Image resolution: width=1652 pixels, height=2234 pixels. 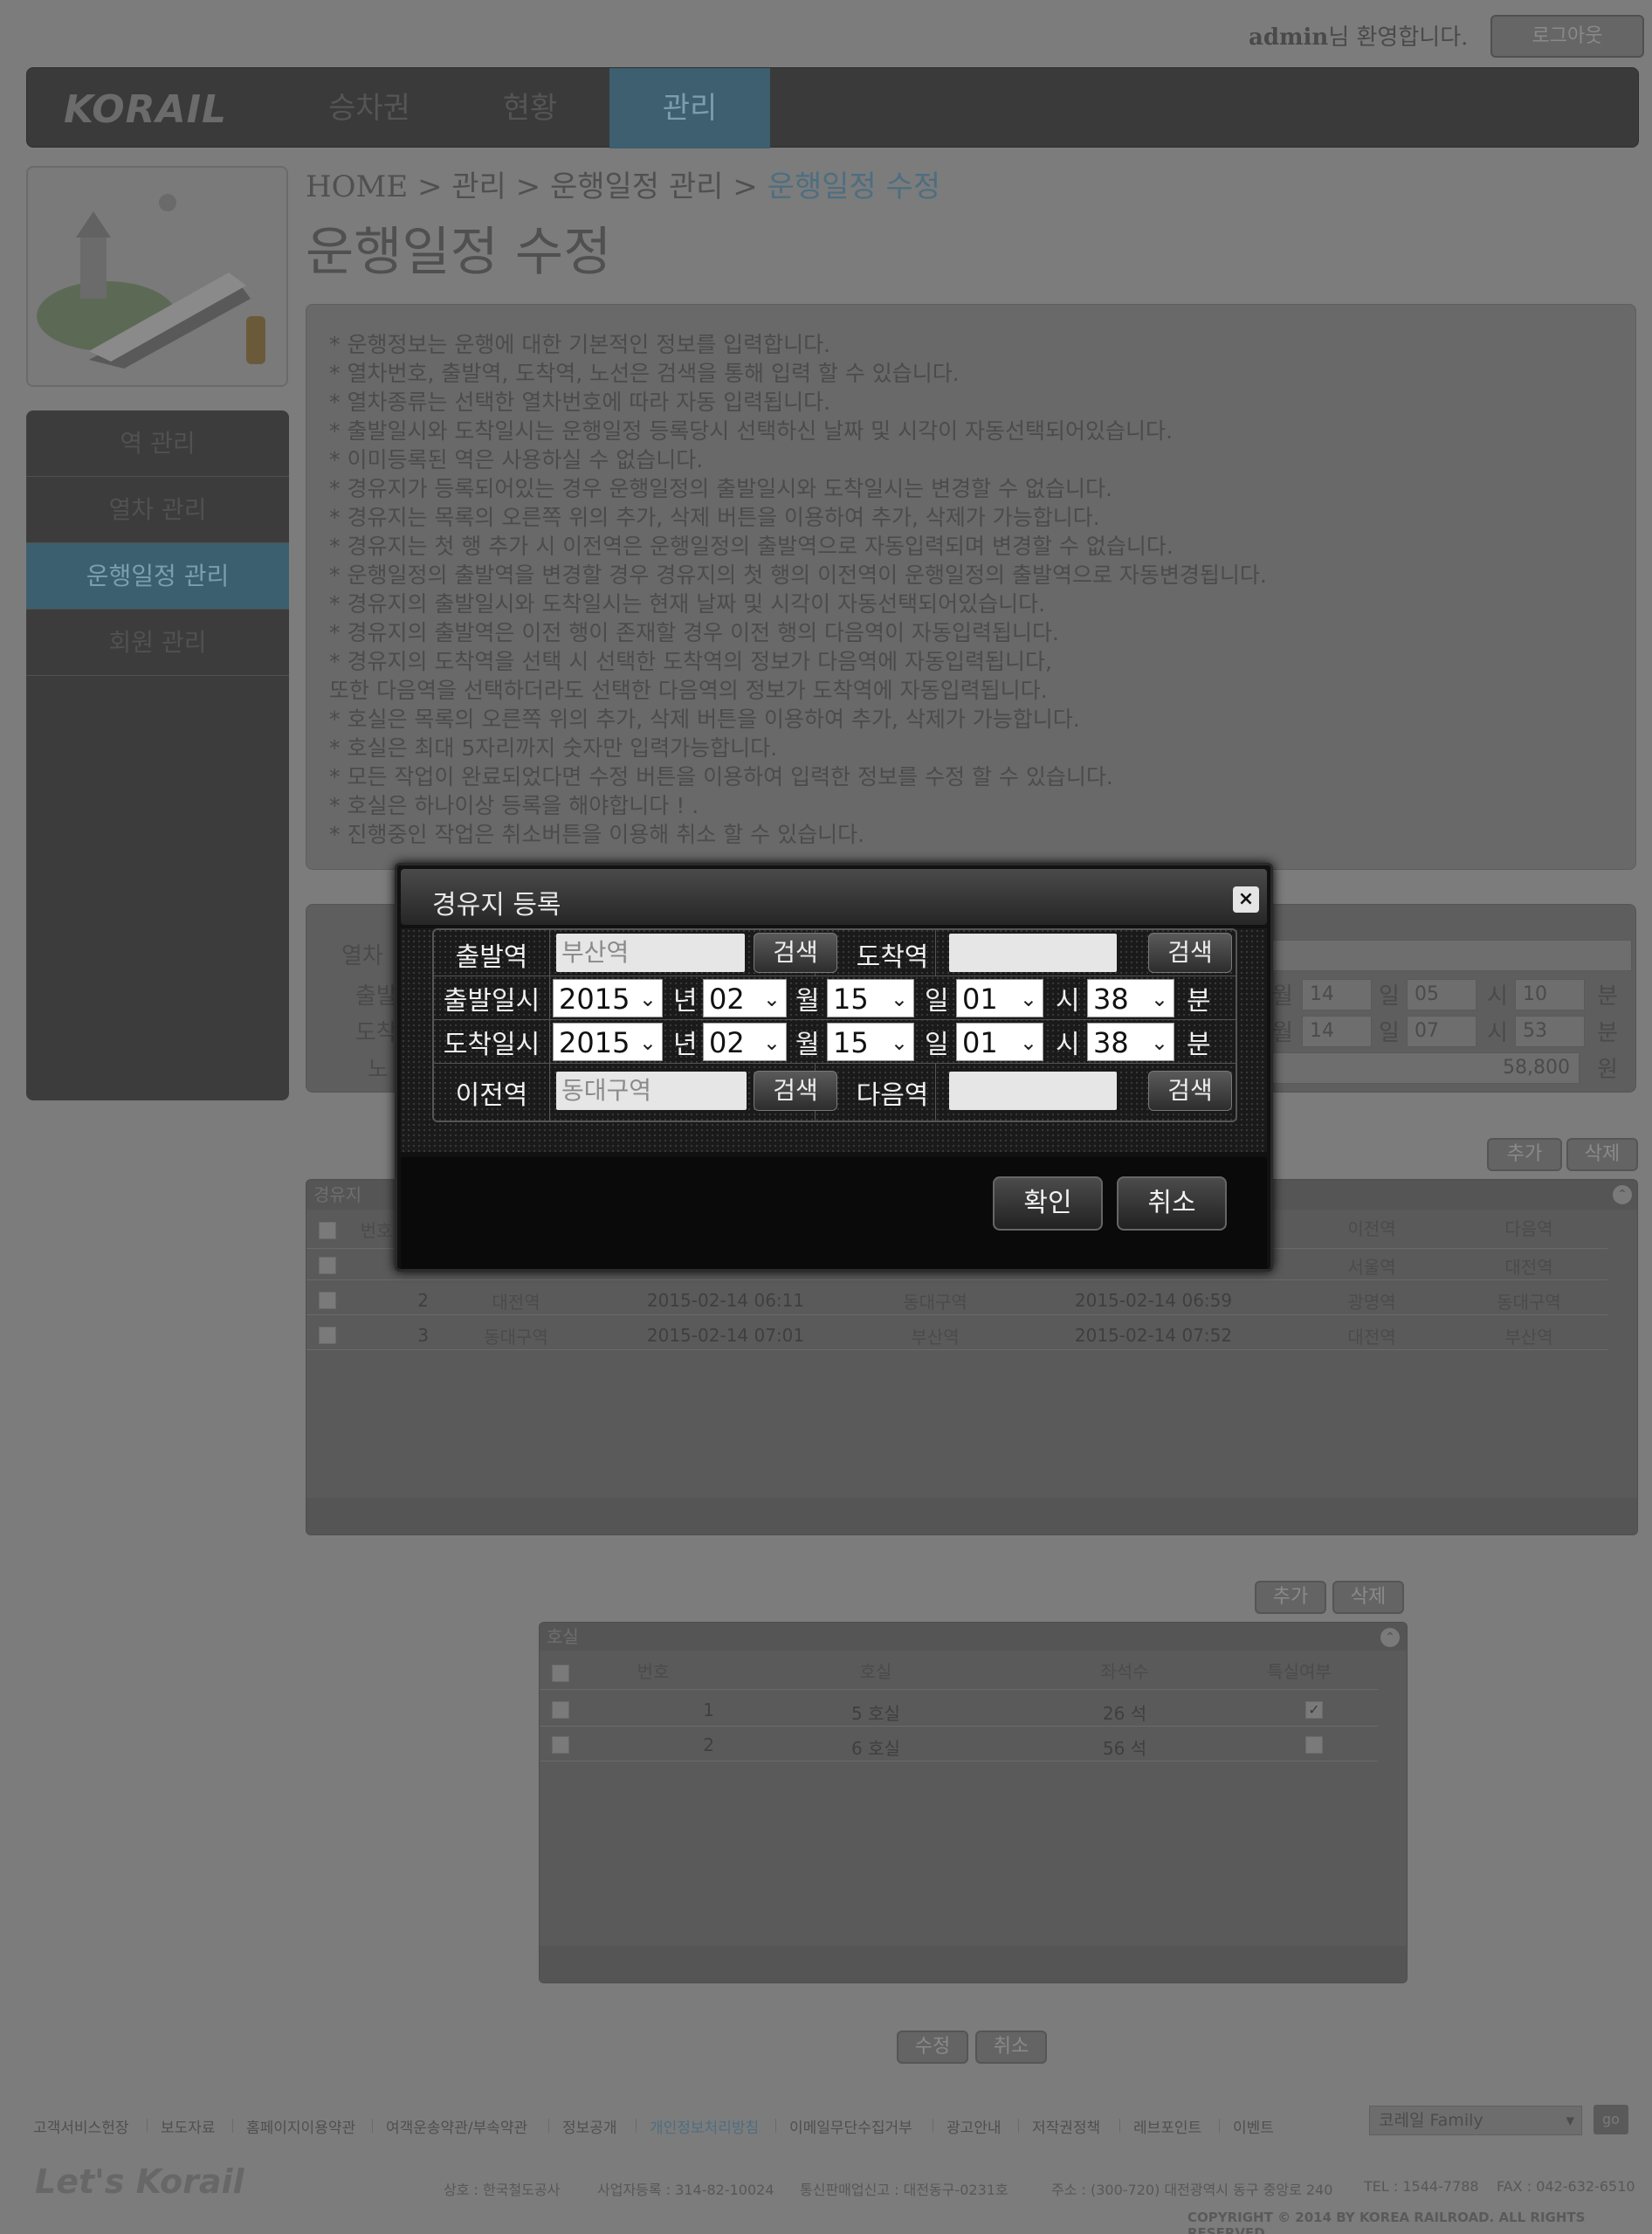 What do you see at coordinates (1337, 994) in the screenshot?
I see `depart-month-select: 14` at bounding box center [1337, 994].